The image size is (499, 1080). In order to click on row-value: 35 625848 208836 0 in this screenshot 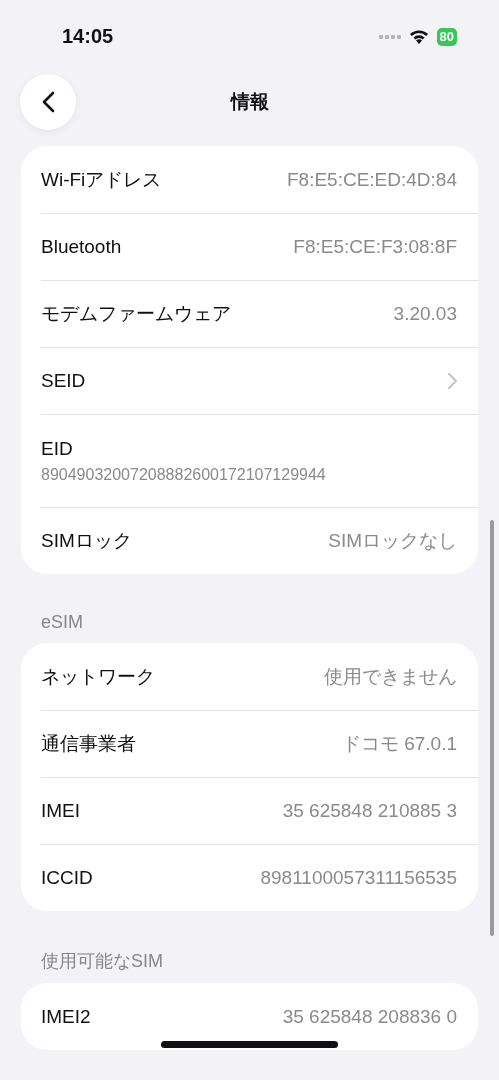, I will do `click(369, 1016)`.